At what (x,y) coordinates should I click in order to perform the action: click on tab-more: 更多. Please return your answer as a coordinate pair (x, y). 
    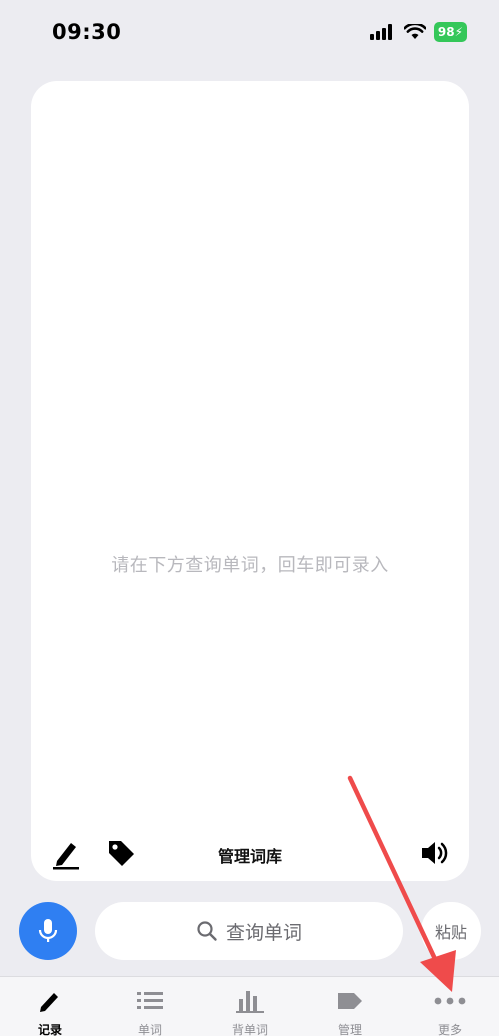
    Looking at the image, I should click on (450, 1011).